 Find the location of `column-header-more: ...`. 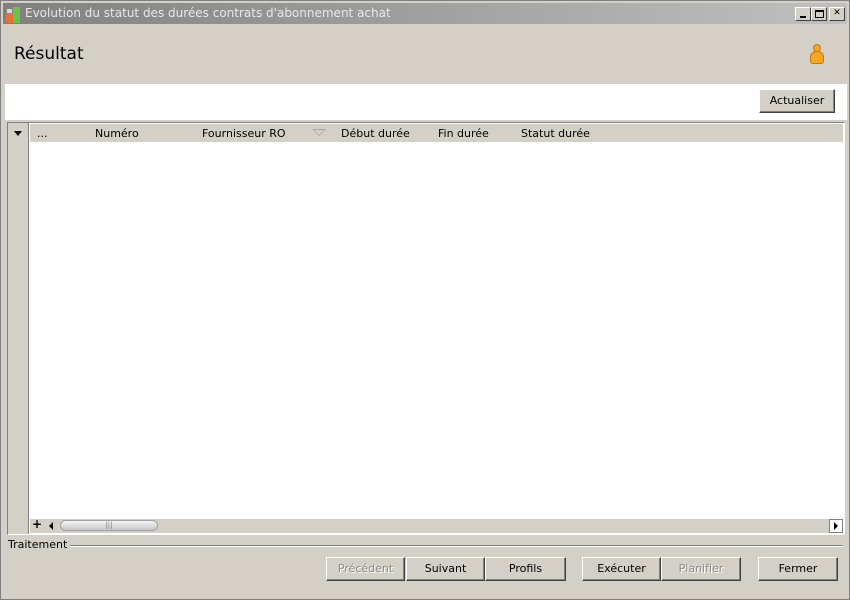

column-header-more: ... is located at coordinates (42, 133).